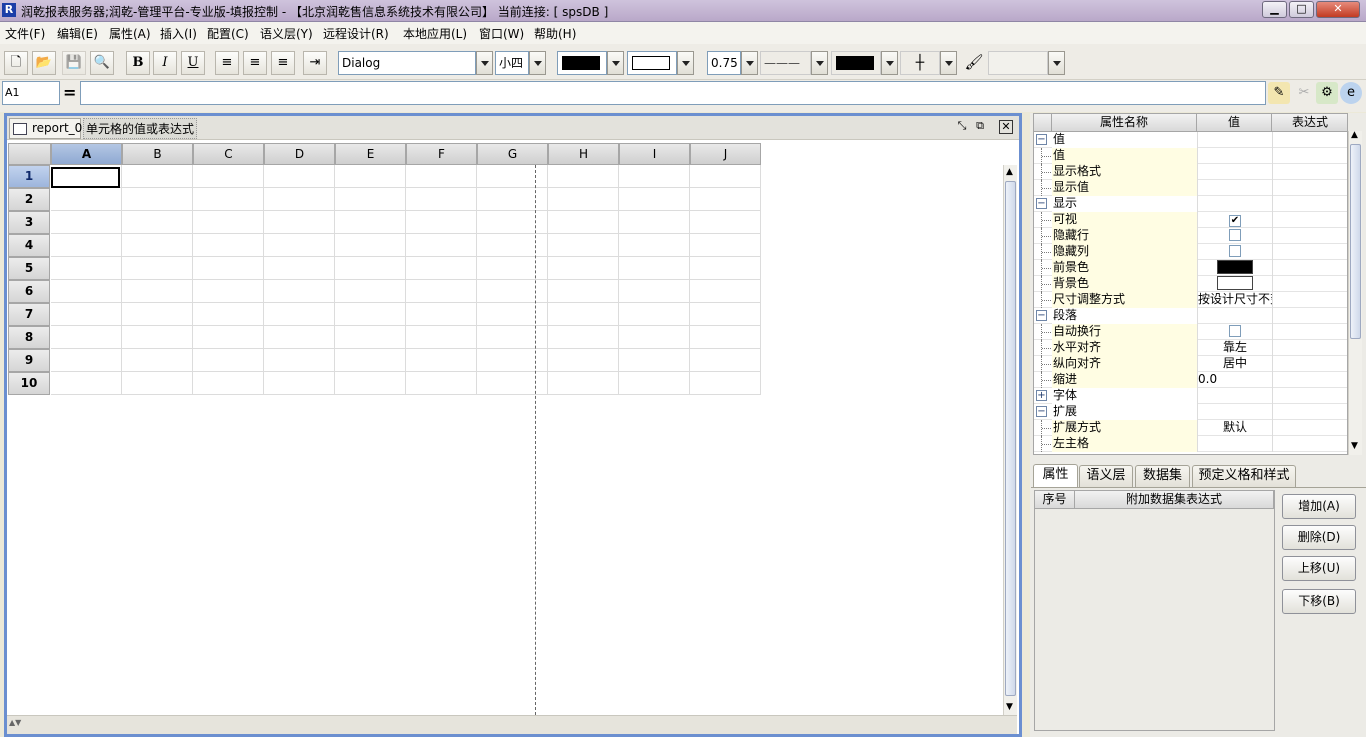 Image resolution: width=1366 pixels, height=737 pixels. Describe the element at coordinates (1338, 9) in the screenshot. I see `close-button: ✕` at that location.